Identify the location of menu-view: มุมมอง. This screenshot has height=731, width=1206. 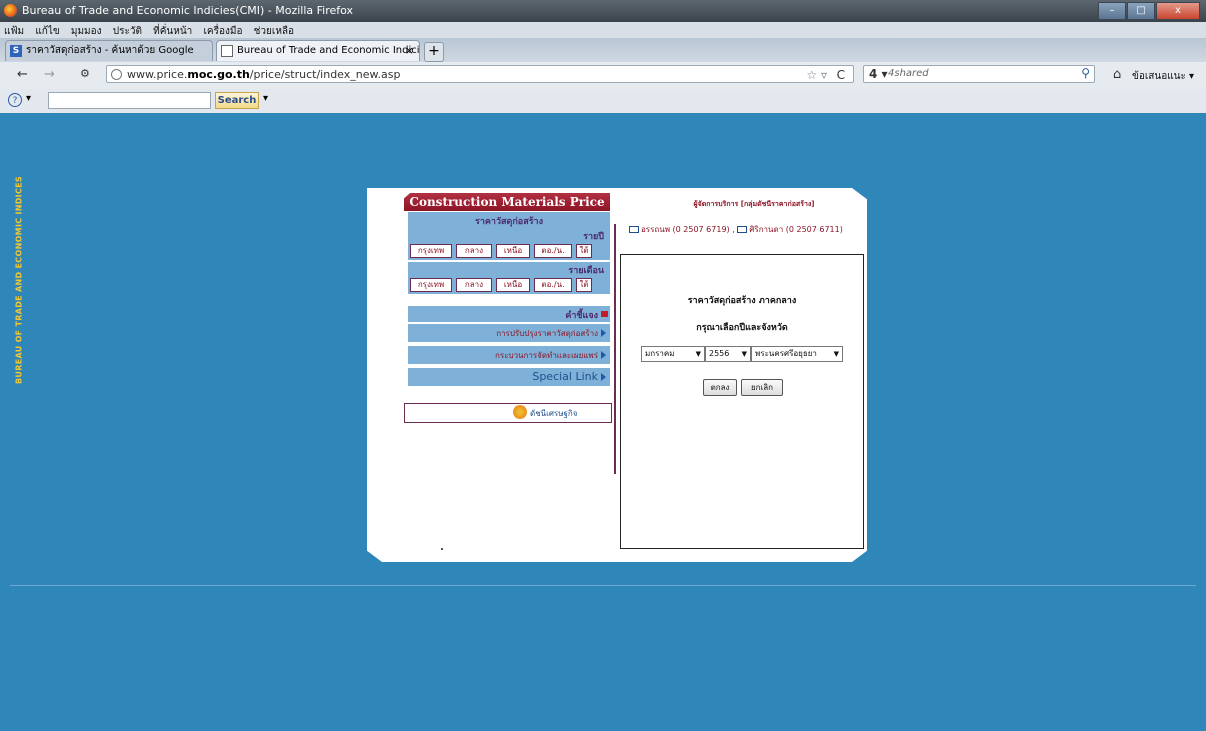
(86, 30).